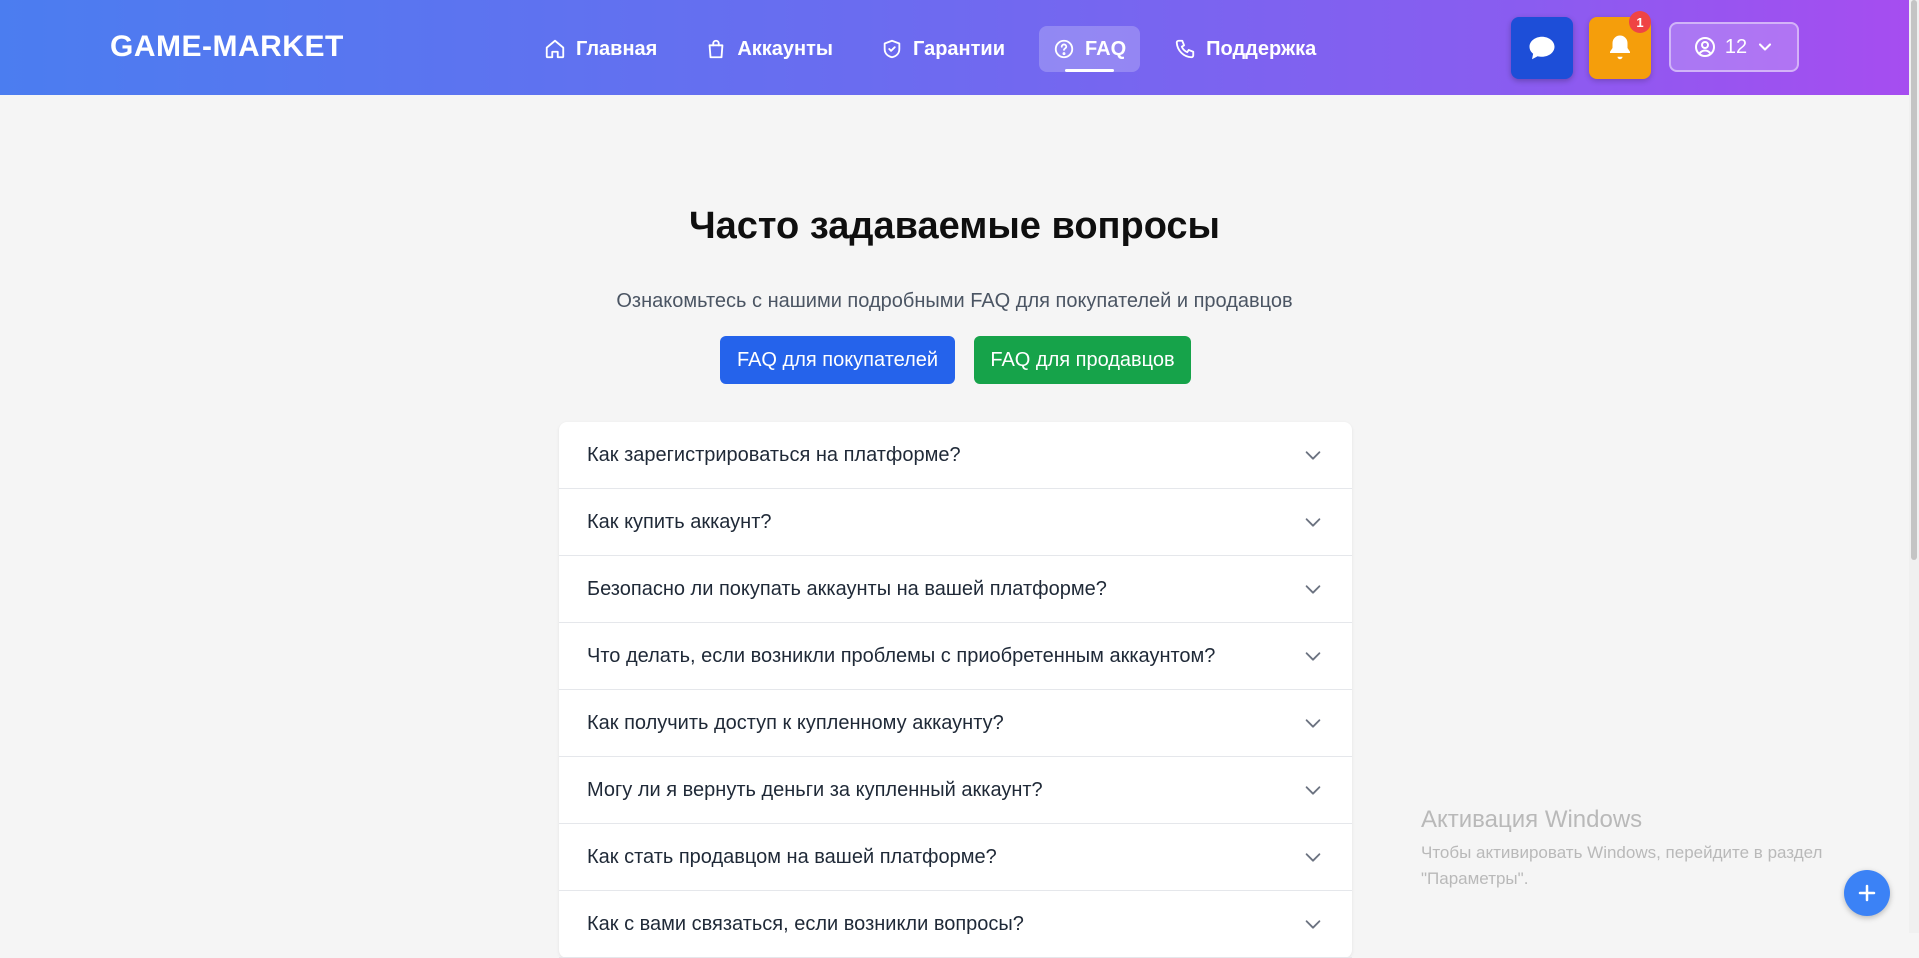  Describe the element at coordinates (959, 48) in the screenshot. I see `nav-label: Гарантии` at that location.